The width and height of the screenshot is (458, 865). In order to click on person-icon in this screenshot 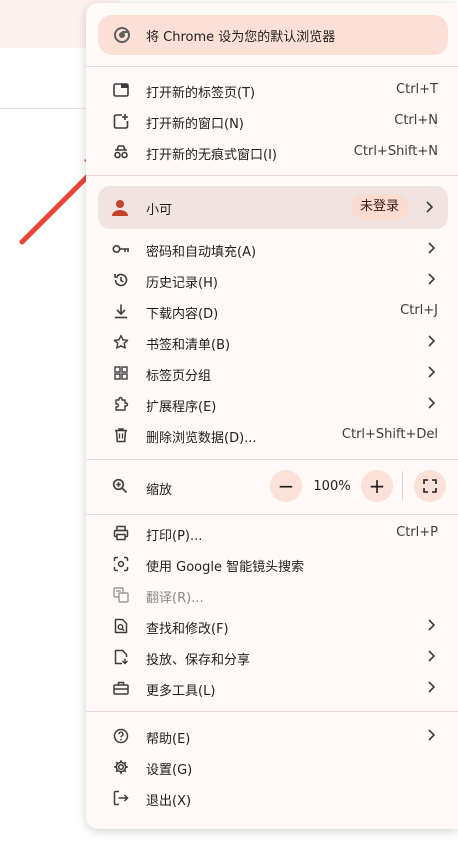, I will do `click(120, 208)`.